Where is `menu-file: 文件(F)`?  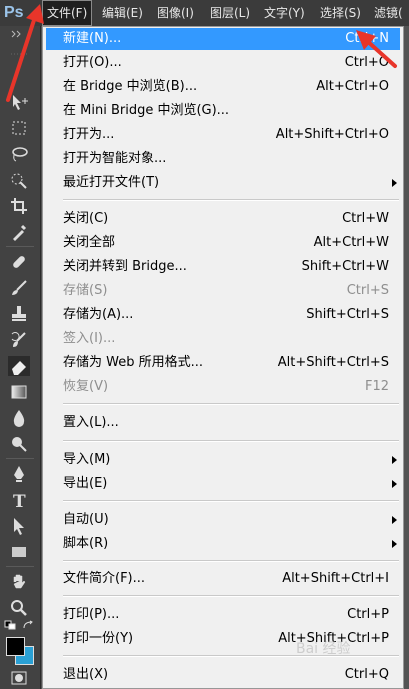
menu-file: 文件(F) is located at coordinates (67, 13).